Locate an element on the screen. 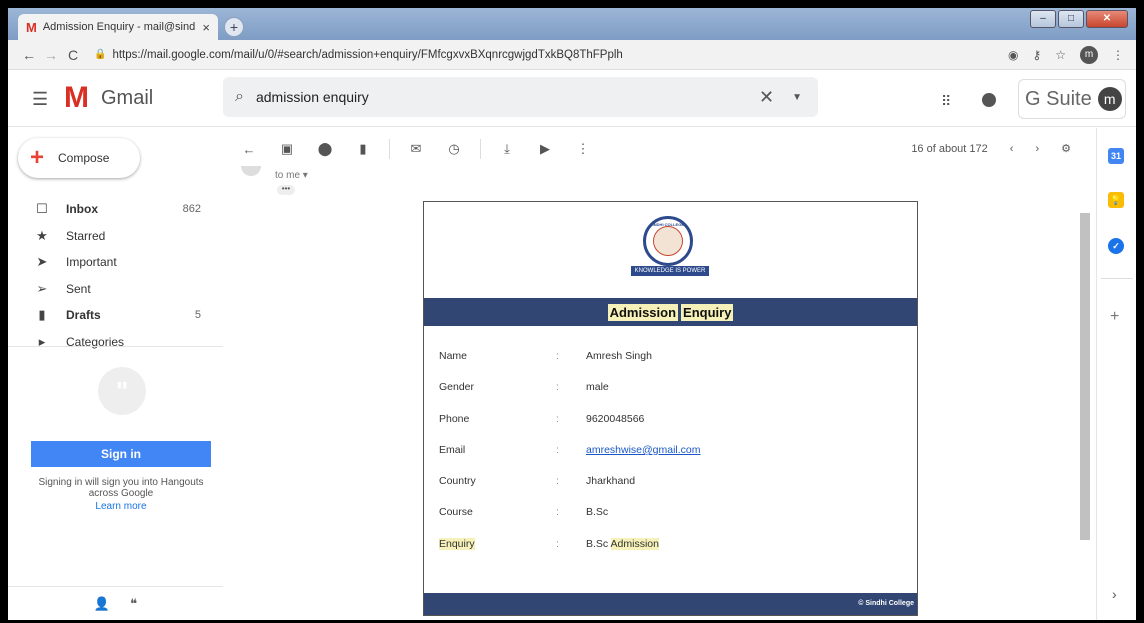  apps-grid-icon: ⠿ is located at coordinates (946, 101).